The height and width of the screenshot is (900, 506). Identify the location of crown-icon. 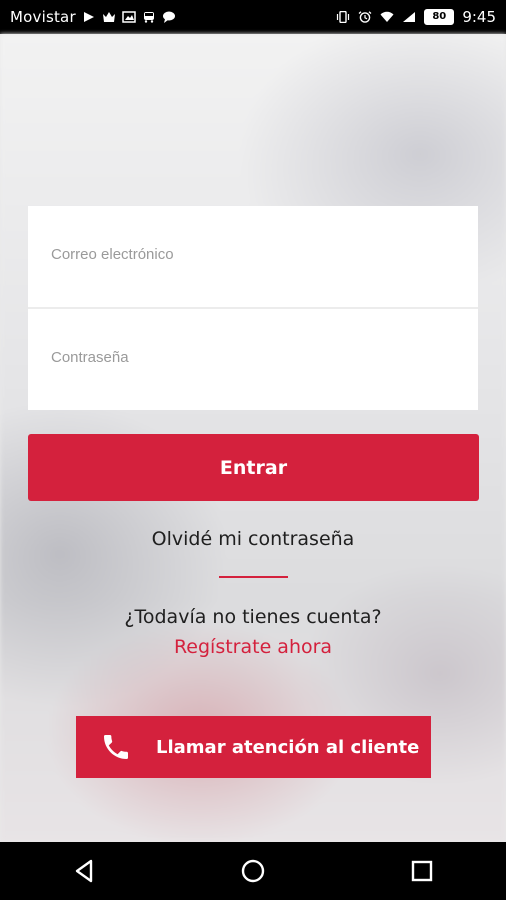
(108, 17).